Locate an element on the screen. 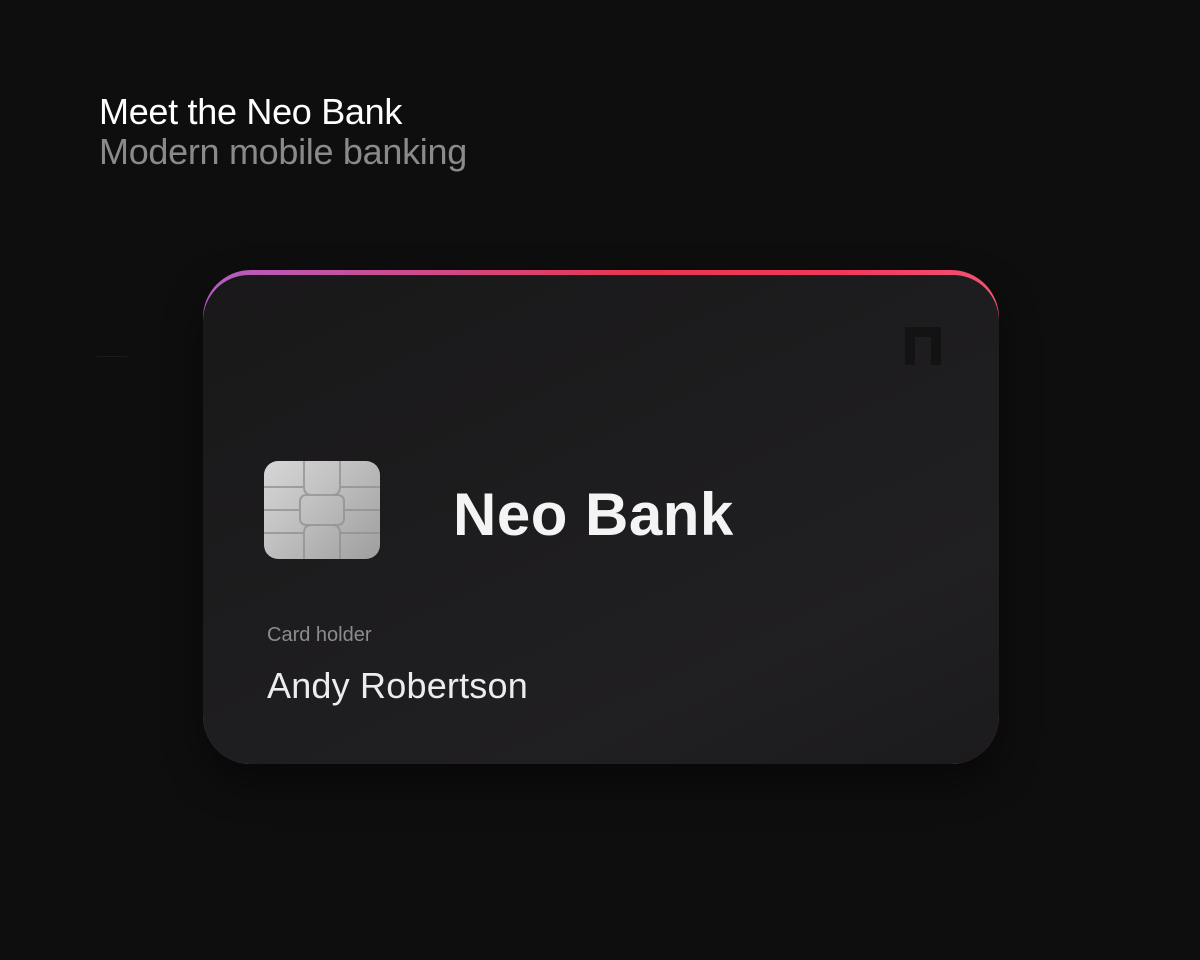  emv-chip-icon is located at coordinates (322, 510).